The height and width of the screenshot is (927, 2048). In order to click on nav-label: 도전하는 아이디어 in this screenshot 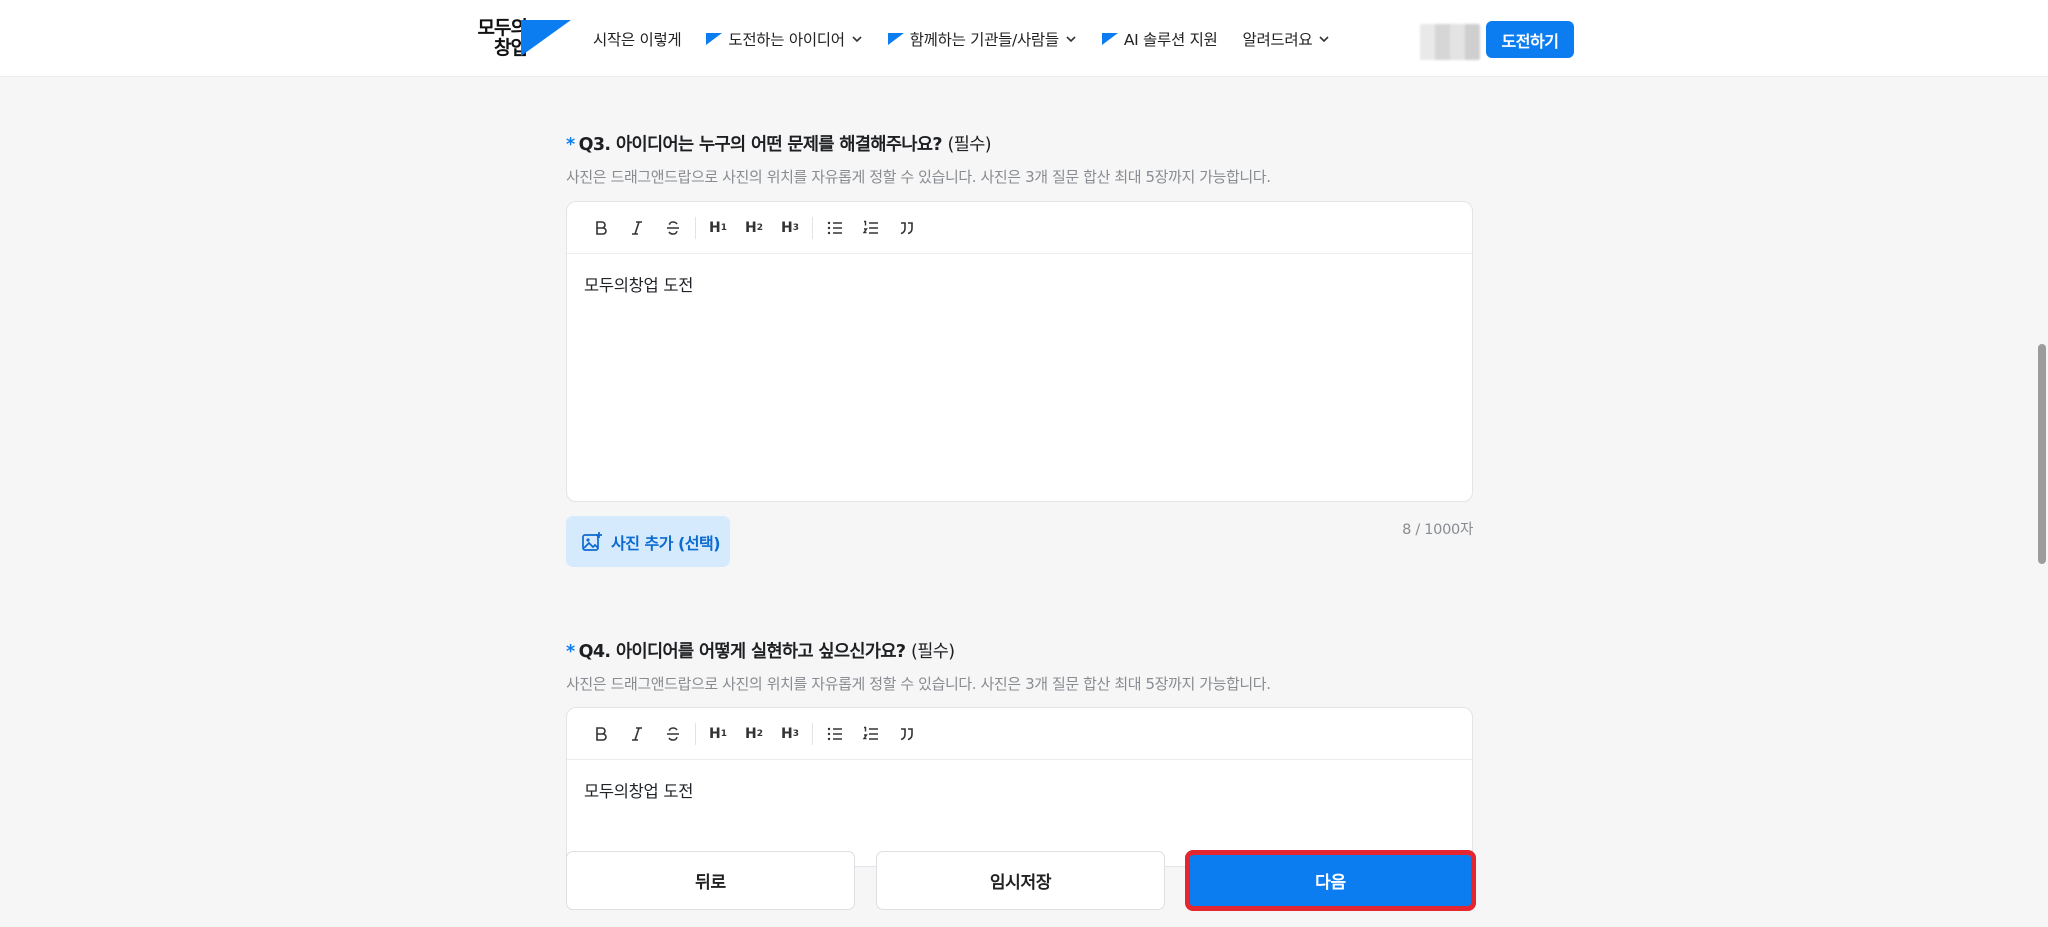, I will do `click(786, 39)`.